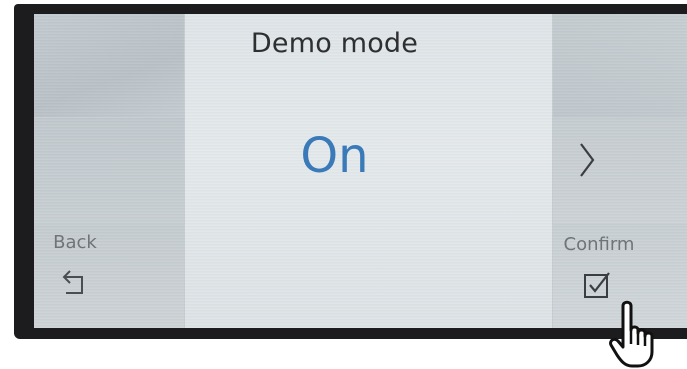 This screenshot has height=369, width=687. I want to click on chevron-right-icon, so click(587, 160).